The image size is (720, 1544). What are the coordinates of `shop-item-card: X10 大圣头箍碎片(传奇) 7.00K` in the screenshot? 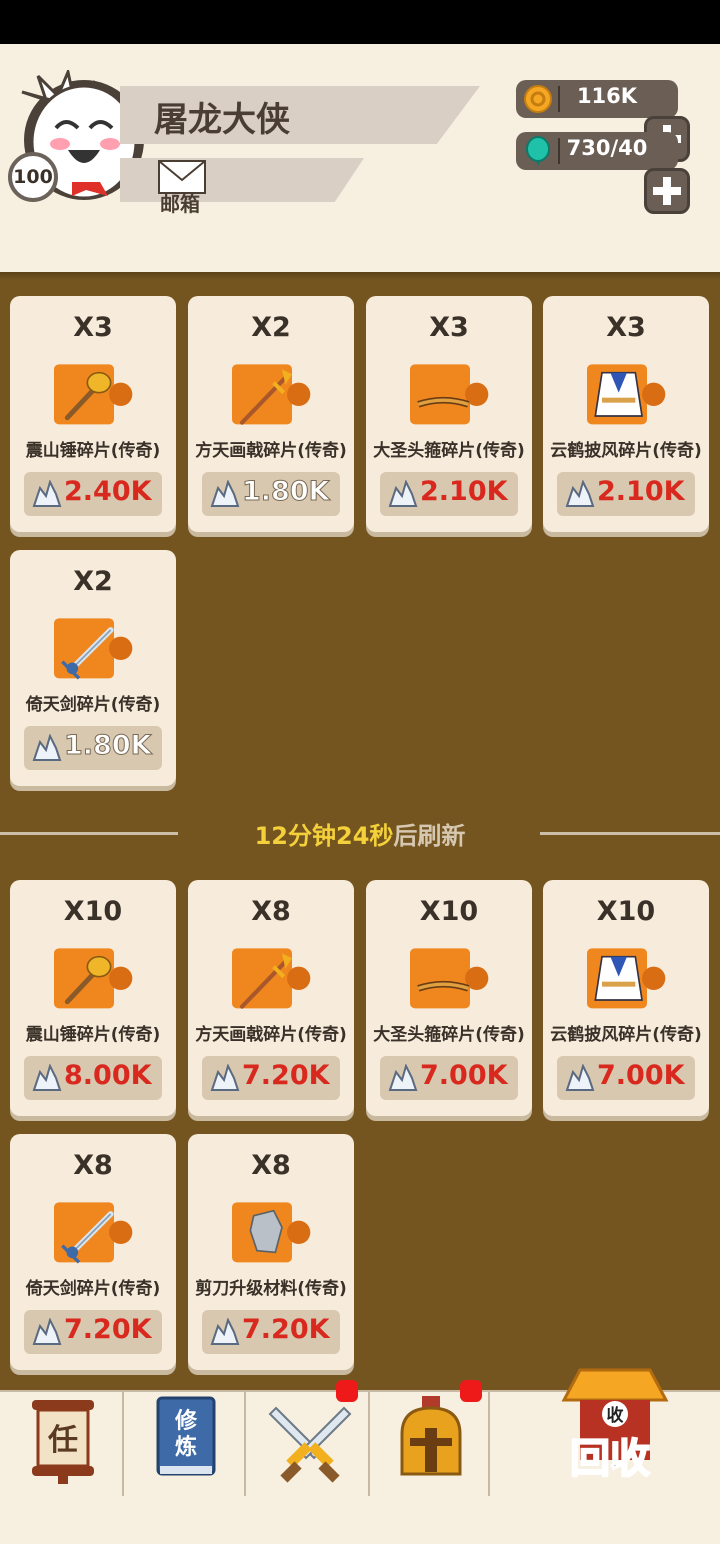 It's located at (449, 998).